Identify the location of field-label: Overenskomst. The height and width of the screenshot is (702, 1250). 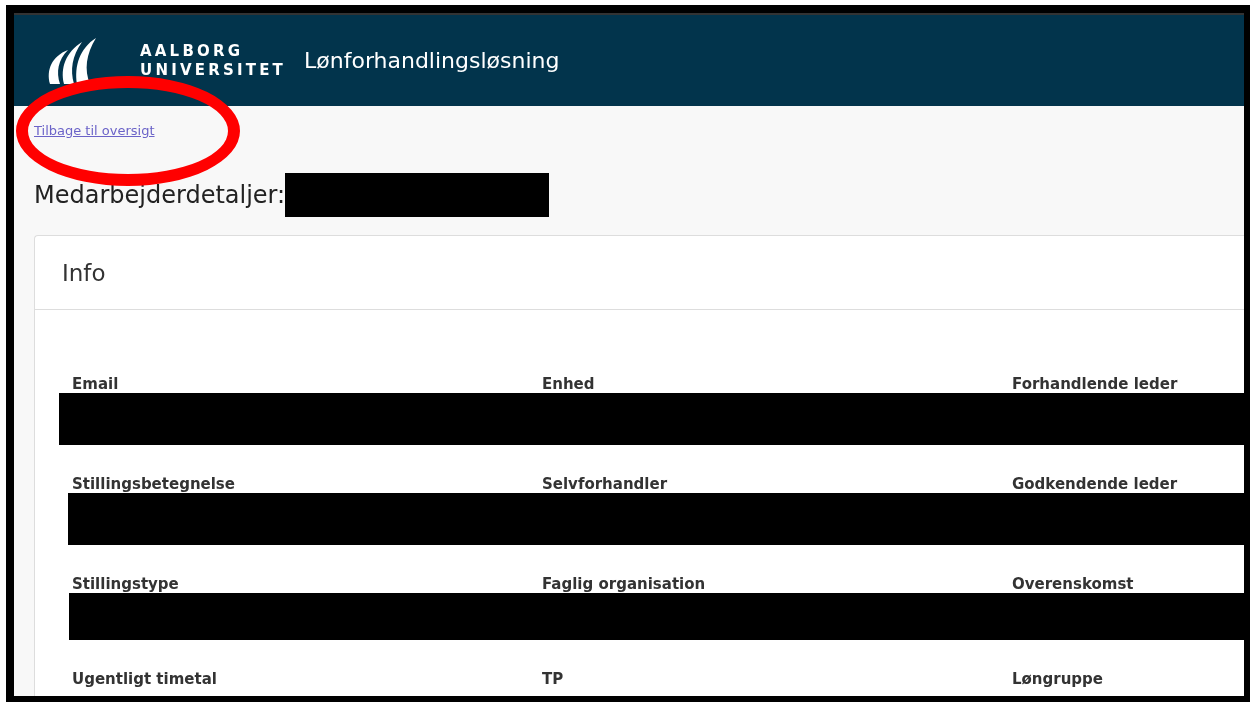
(1073, 584).